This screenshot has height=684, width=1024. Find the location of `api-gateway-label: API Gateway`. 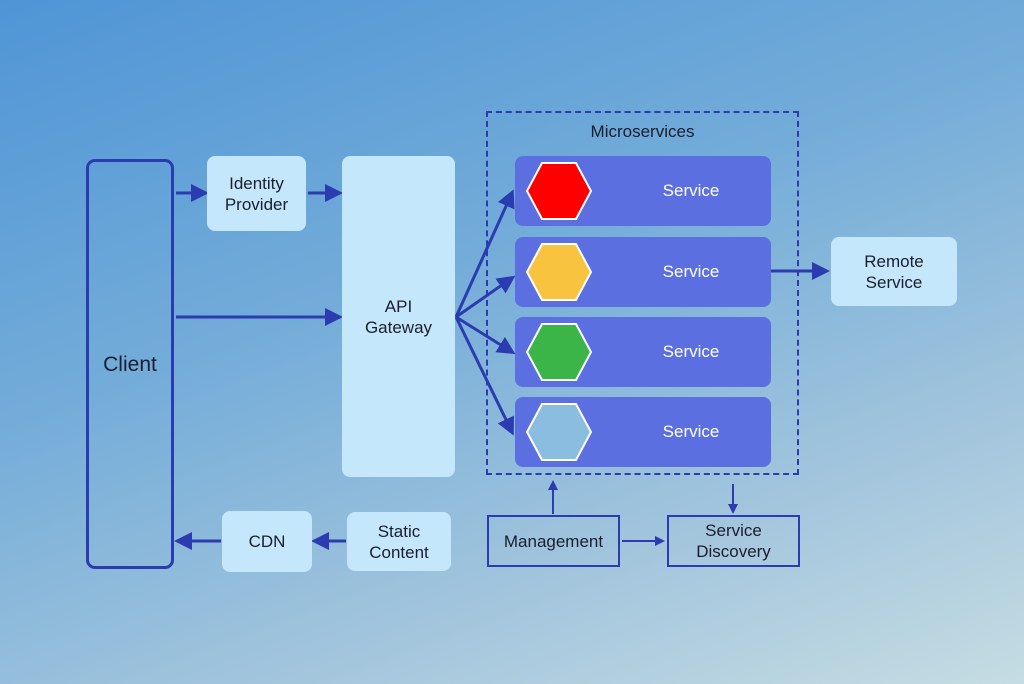

api-gateway-label: API Gateway is located at coordinates (398, 316).